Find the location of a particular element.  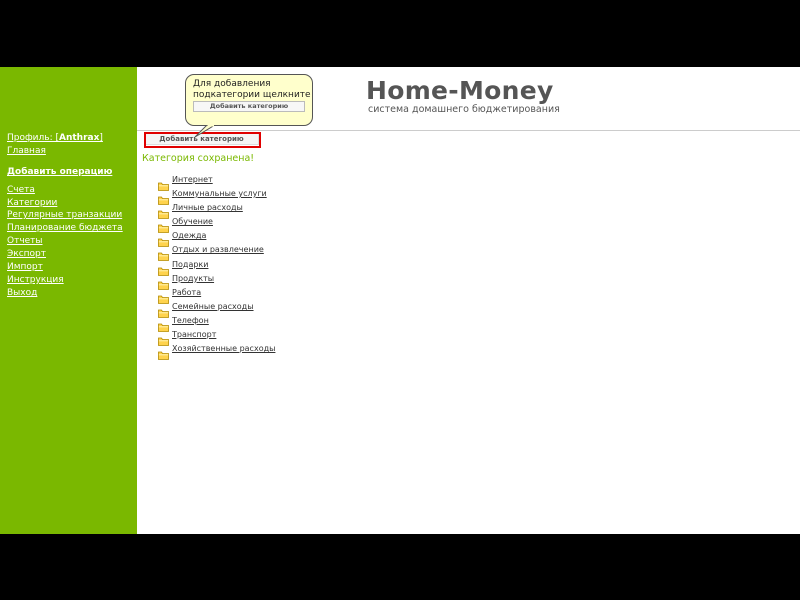

sidebar-item-home: Главная is located at coordinates (26, 151).